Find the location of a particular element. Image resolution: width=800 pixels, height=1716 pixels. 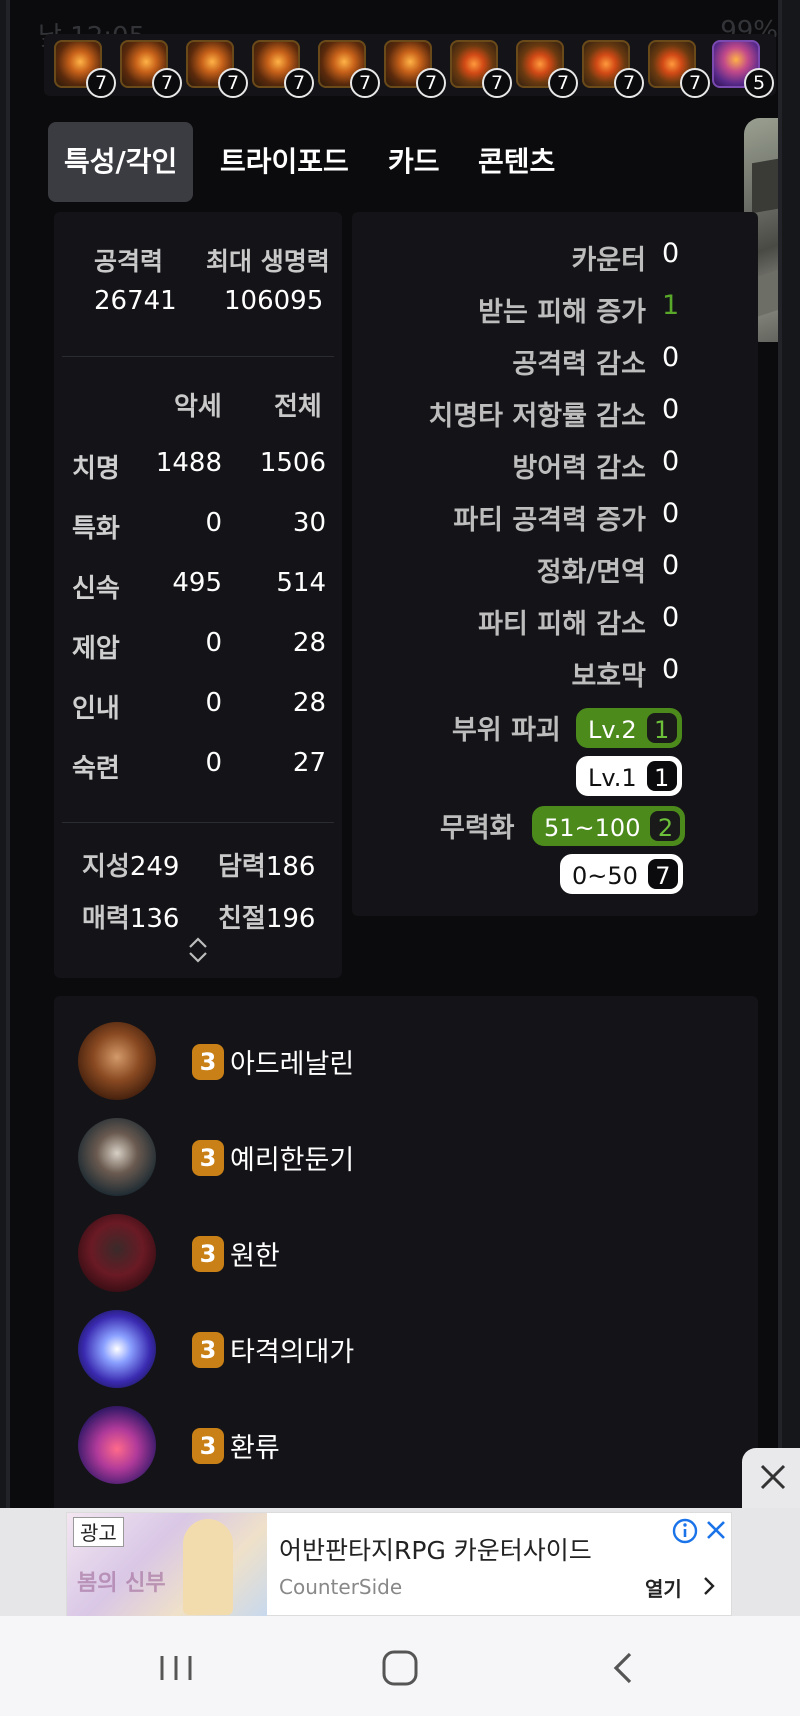

engraving-name: 환류 is located at coordinates (255, 1448).